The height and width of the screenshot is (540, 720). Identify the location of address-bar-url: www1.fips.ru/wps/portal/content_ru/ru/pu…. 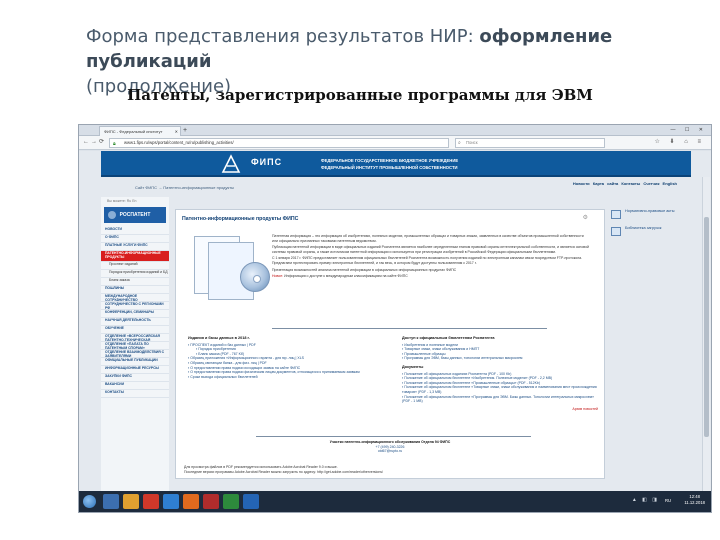
(179, 142).